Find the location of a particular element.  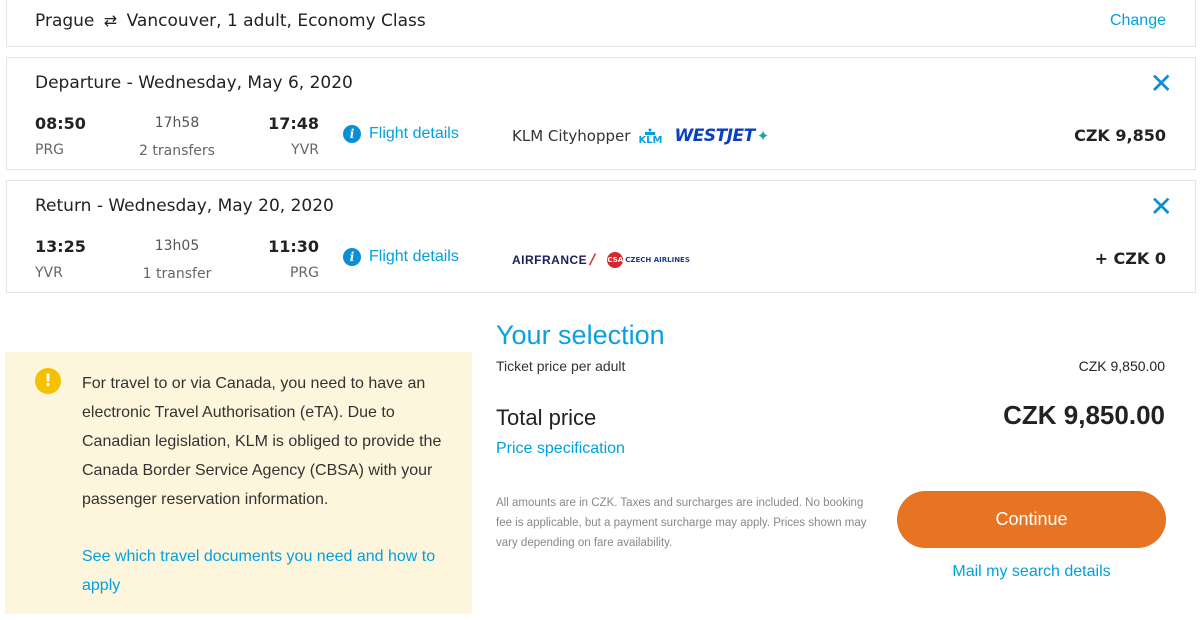

return-airlines: AIRFRANCE / CSA CZECH AIRLINES is located at coordinates (601, 260).